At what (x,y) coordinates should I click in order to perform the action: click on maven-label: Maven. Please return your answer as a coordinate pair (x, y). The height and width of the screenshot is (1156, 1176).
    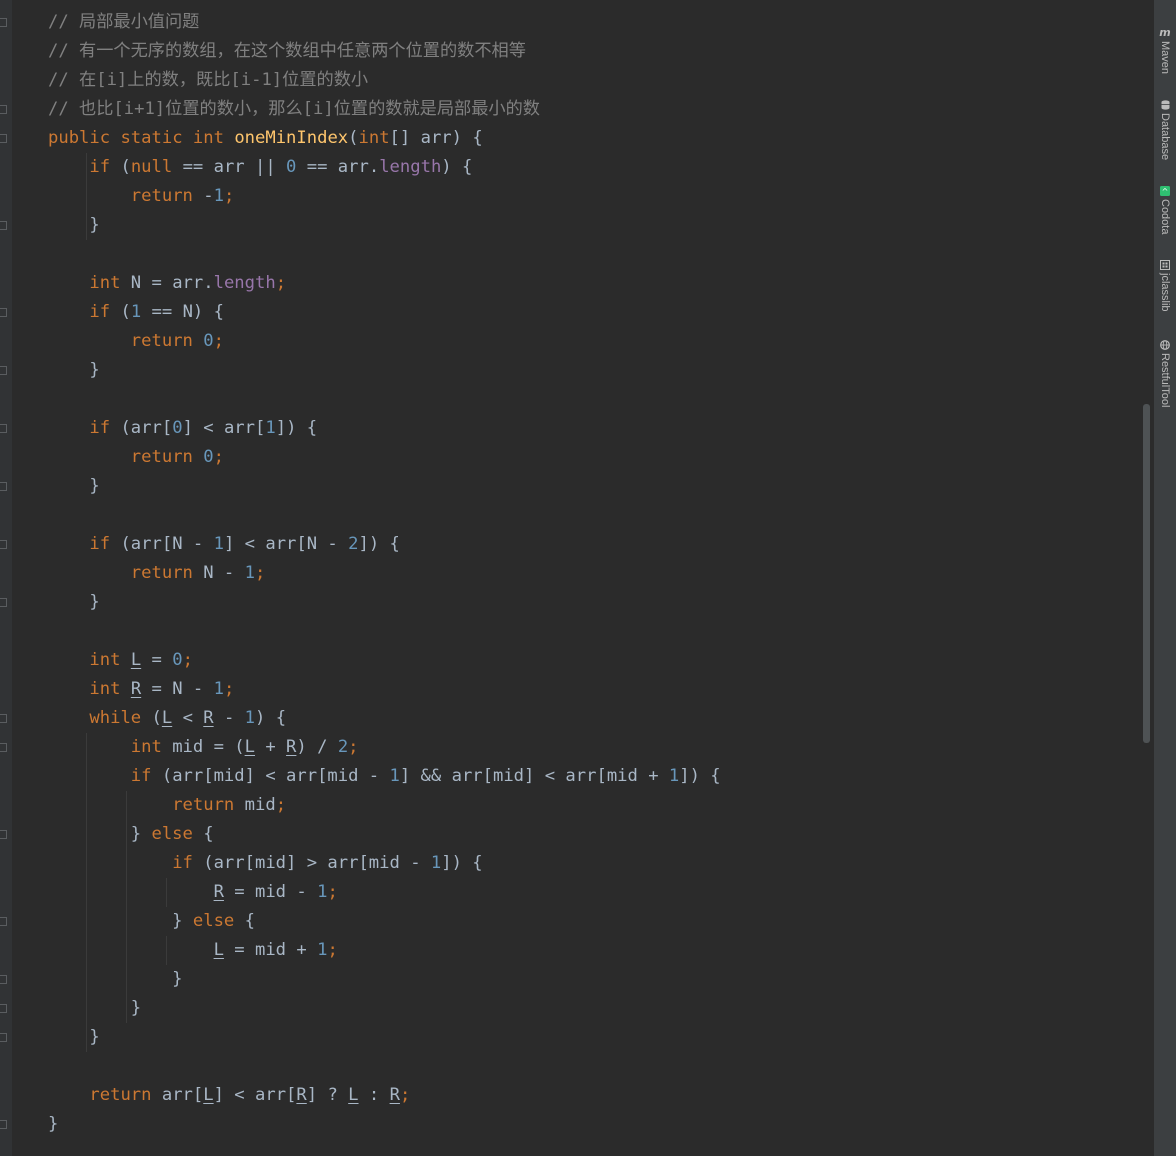
    Looking at the image, I should click on (1165, 58).